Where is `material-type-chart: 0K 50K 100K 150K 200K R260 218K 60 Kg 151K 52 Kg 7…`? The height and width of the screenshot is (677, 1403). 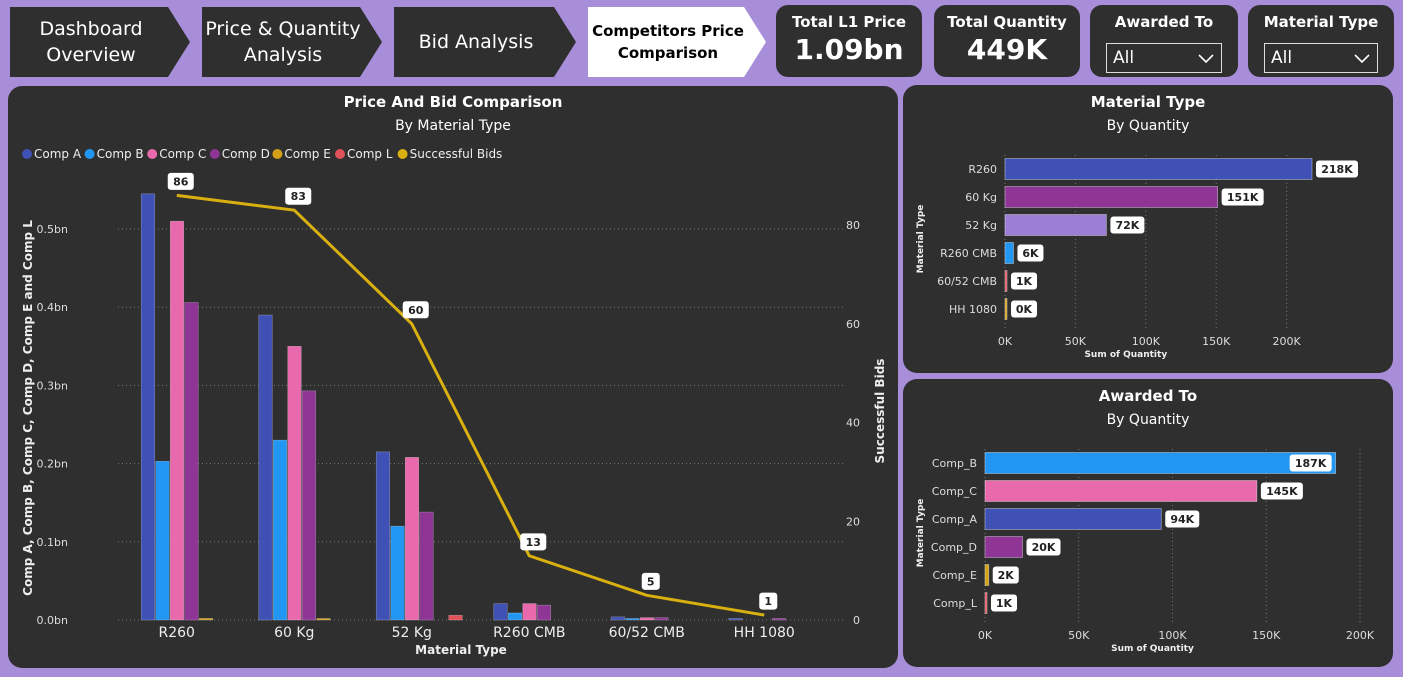
material-type-chart: 0K 50K 100K 150K 200K R260 218K 60 Kg 151K 52 Kg 7… is located at coordinates (1148, 229).